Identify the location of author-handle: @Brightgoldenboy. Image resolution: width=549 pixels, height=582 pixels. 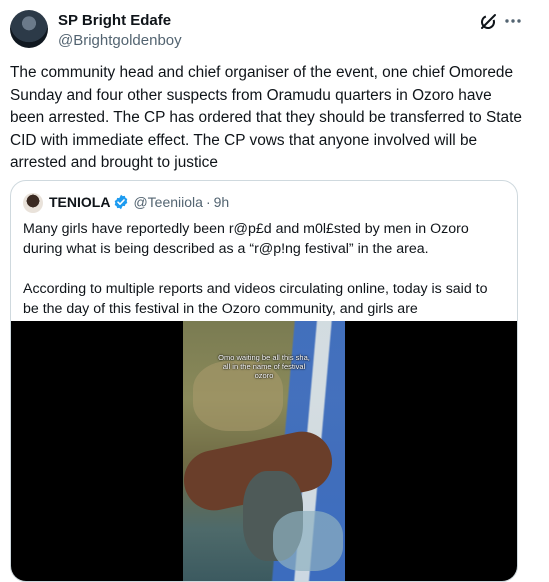
(120, 40).